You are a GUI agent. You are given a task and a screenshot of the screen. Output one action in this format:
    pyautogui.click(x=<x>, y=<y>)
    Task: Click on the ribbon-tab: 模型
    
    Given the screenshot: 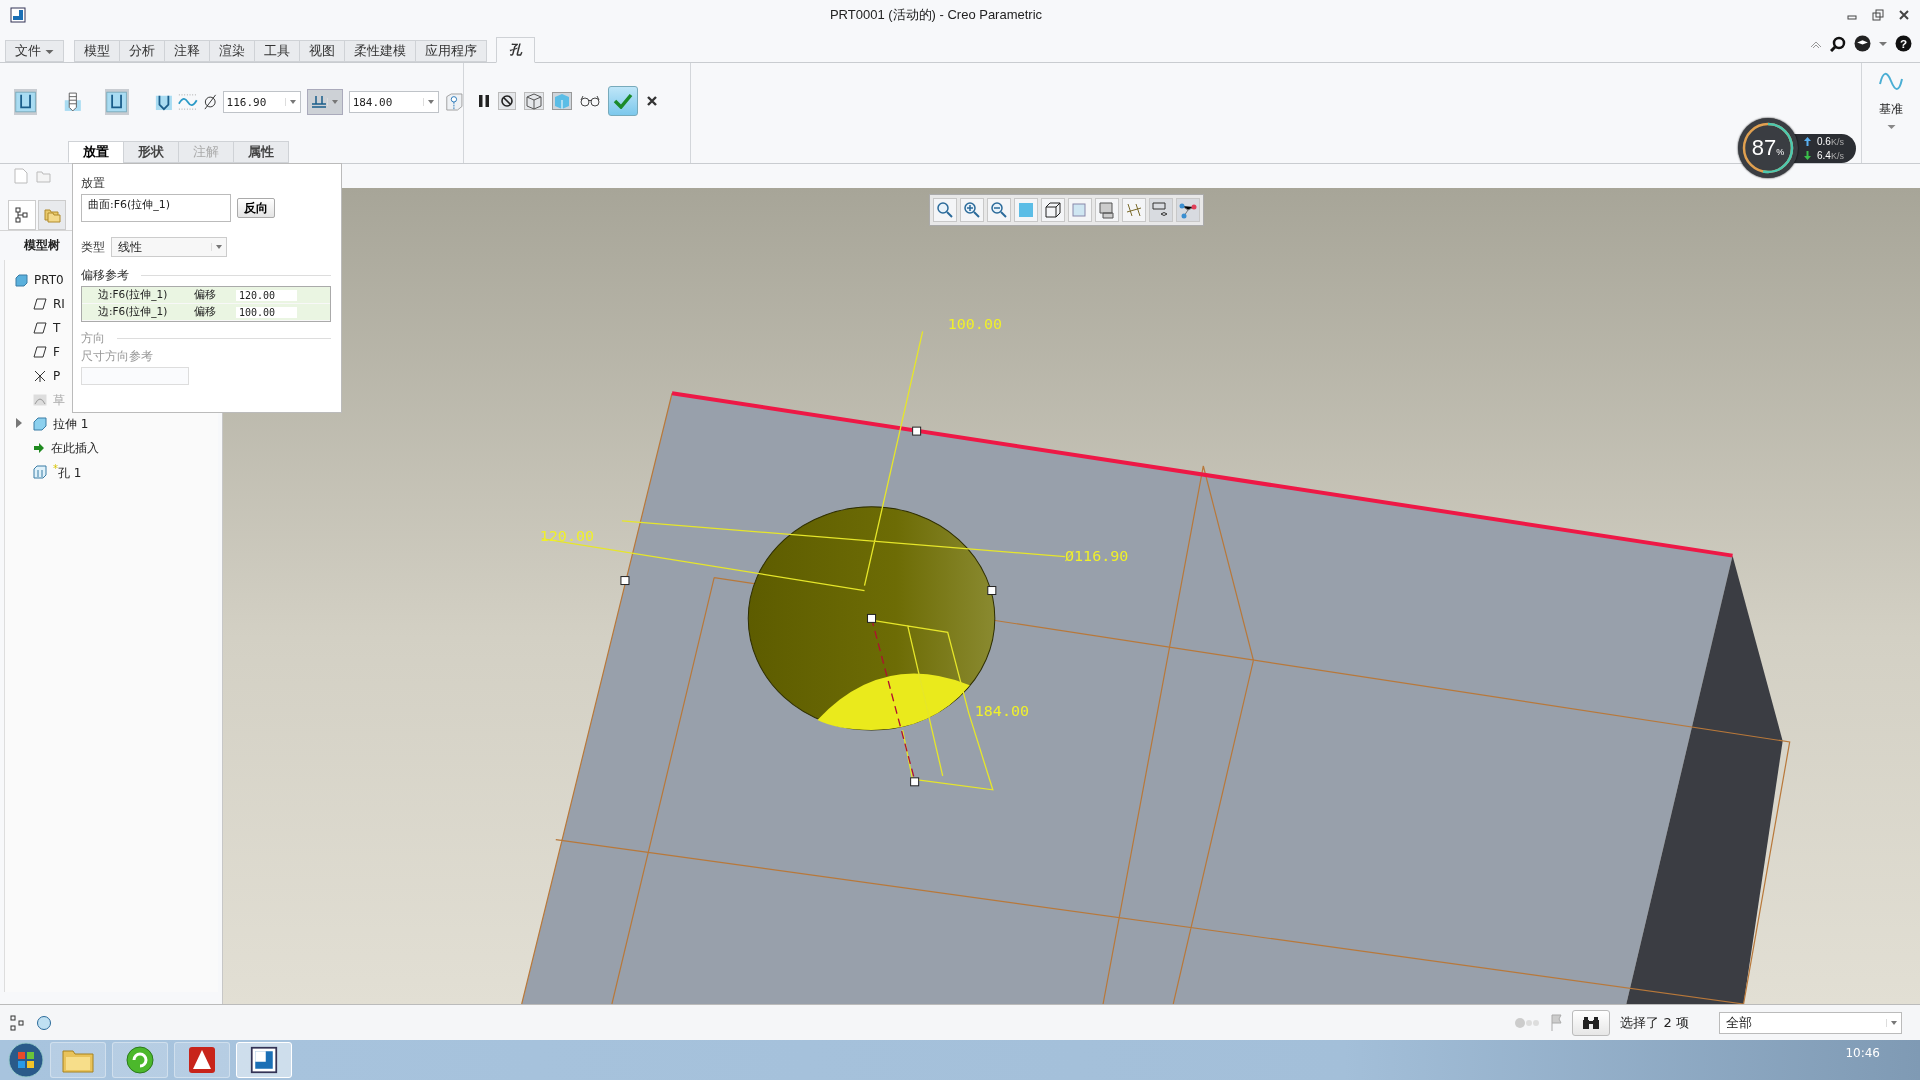 What is the action you would take?
    pyautogui.click(x=97, y=51)
    